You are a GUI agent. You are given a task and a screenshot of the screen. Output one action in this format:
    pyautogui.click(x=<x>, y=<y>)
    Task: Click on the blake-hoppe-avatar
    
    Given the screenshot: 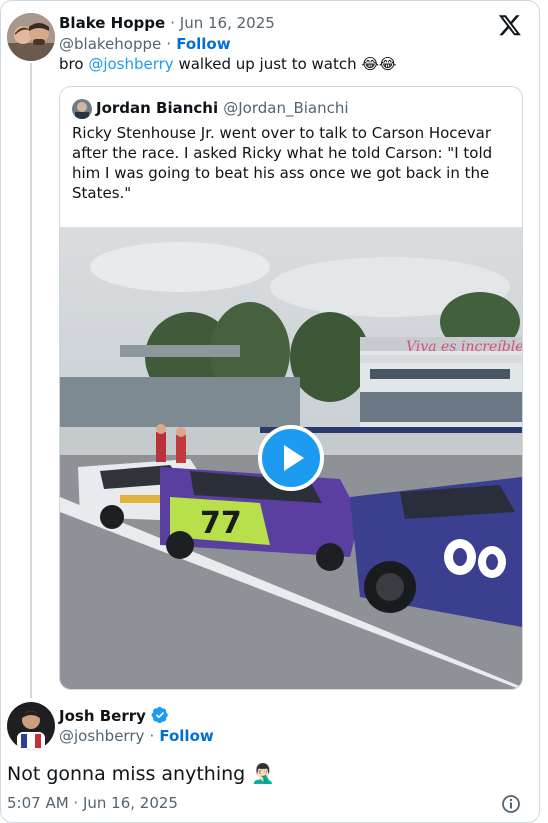 What is the action you would take?
    pyautogui.click(x=31, y=37)
    